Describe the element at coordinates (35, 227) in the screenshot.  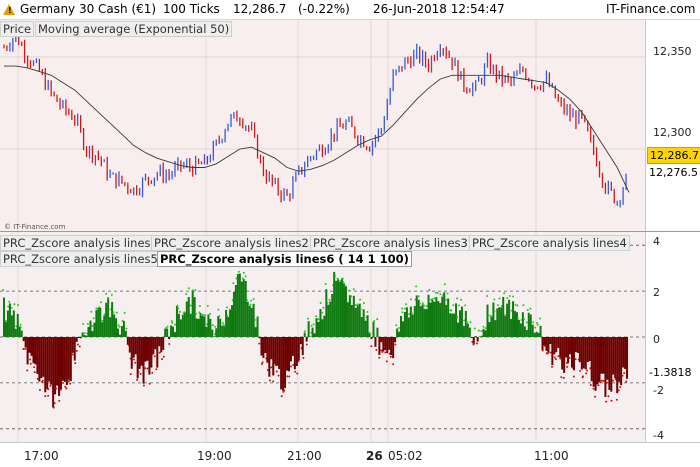
I see `copyright-note: © IT-Finance.com` at that location.